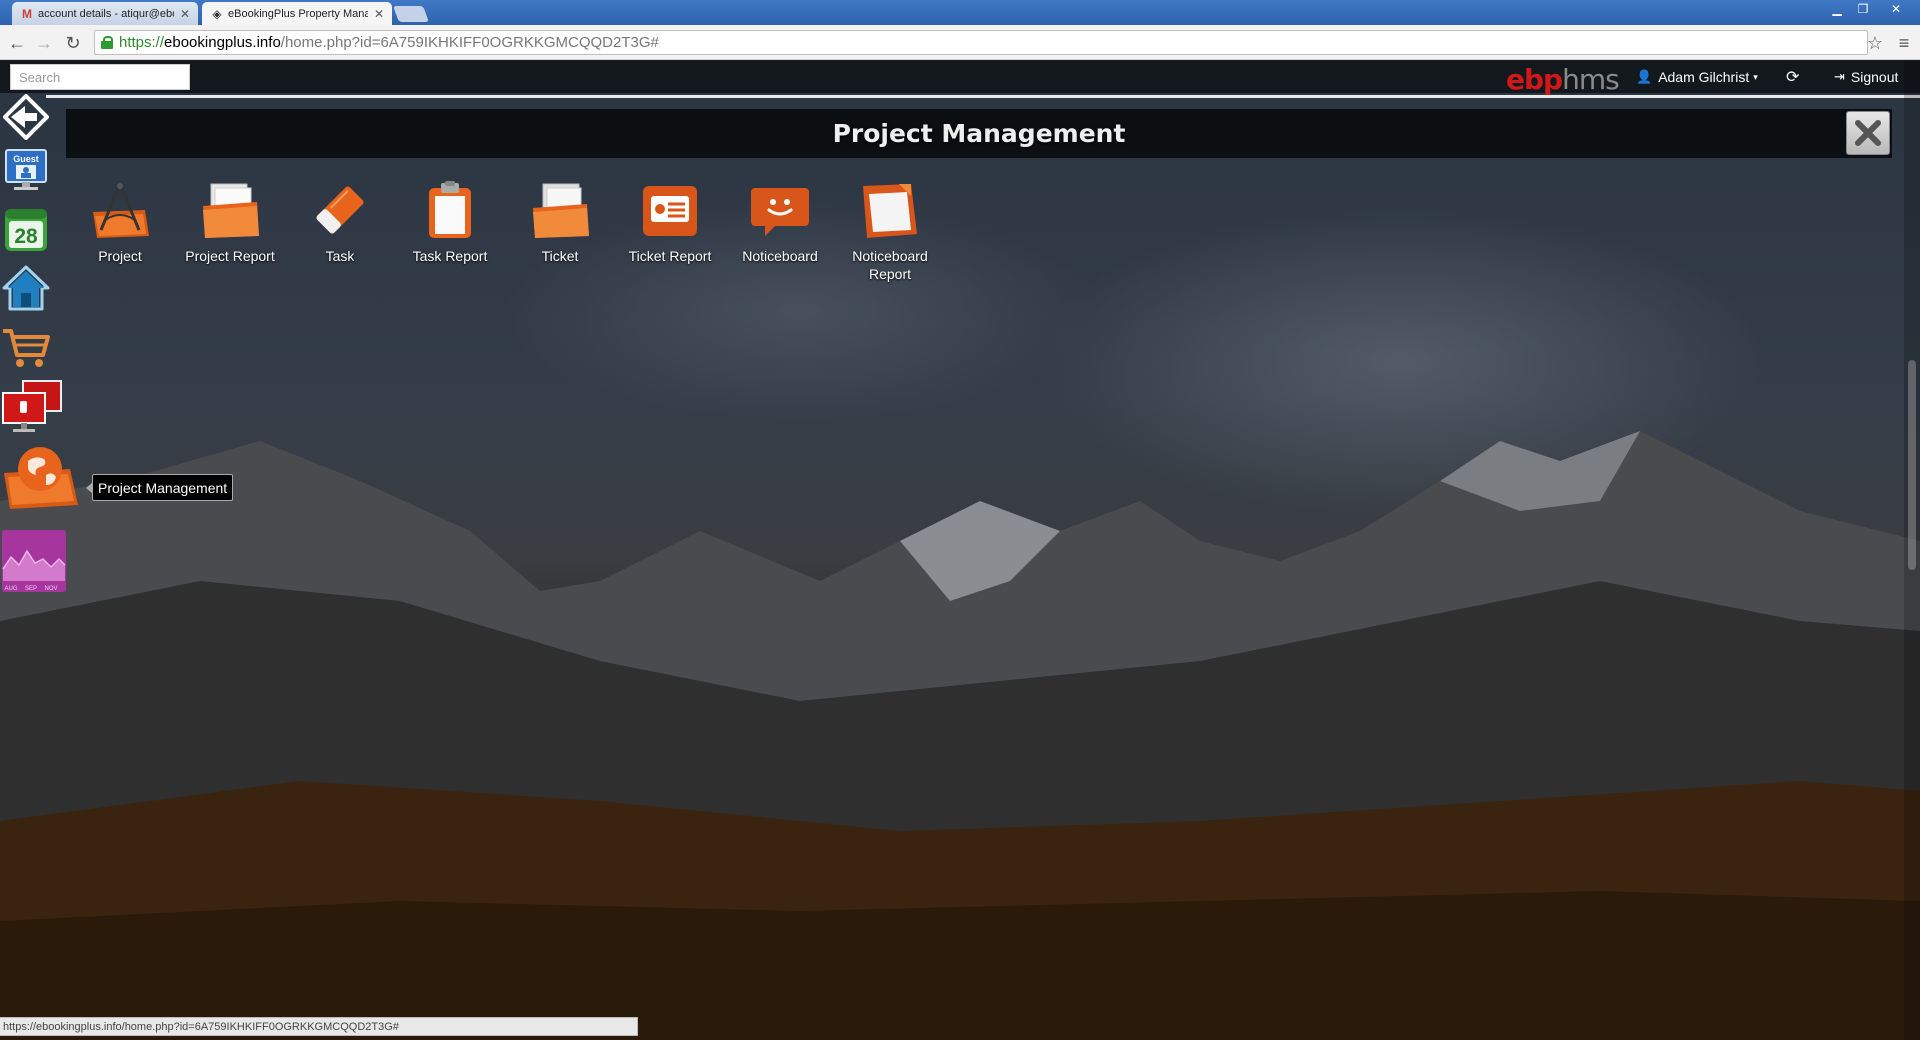 The height and width of the screenshot is (1040, 1920). What do you see at coordinates (73, 43) in the screenshot?
I see `reload-icon: ↻` at bounding box center [73, 43].